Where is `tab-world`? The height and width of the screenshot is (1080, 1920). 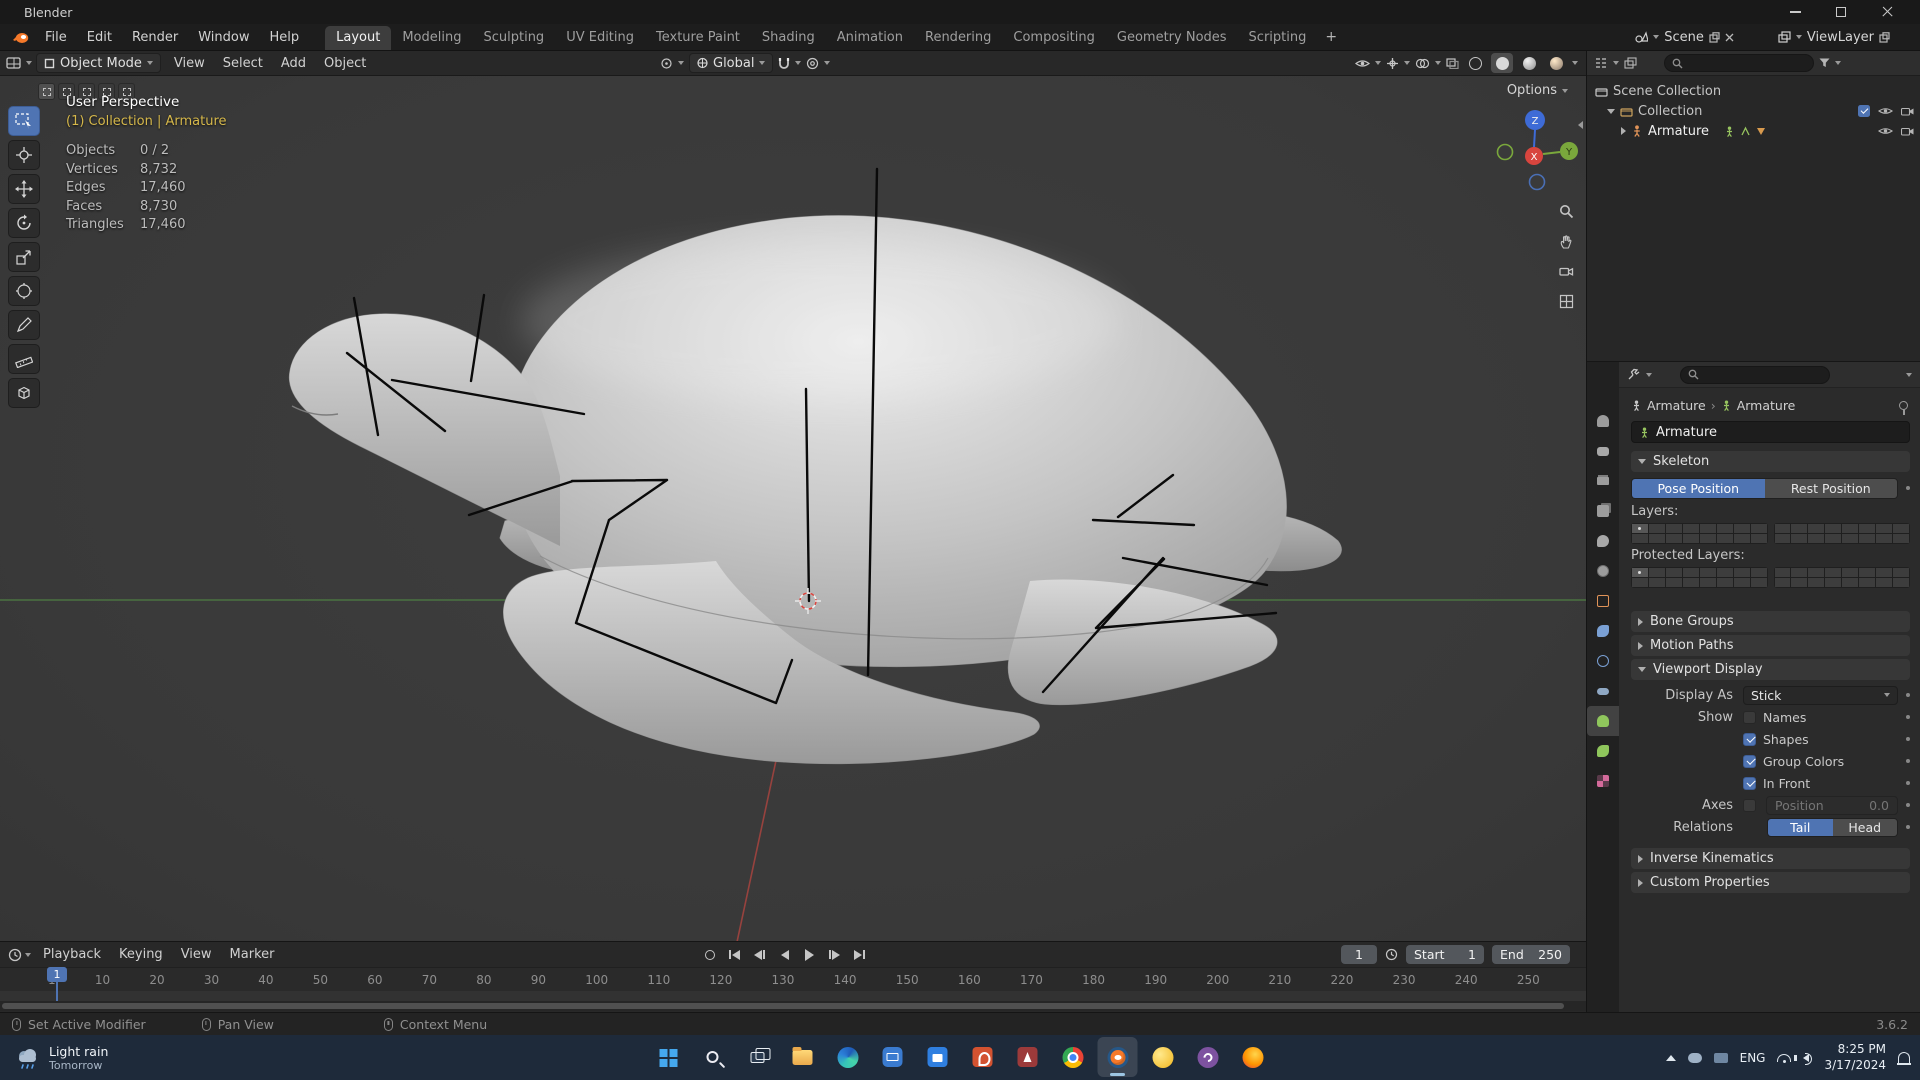 tab-world is located at coordinates (1603, 571).